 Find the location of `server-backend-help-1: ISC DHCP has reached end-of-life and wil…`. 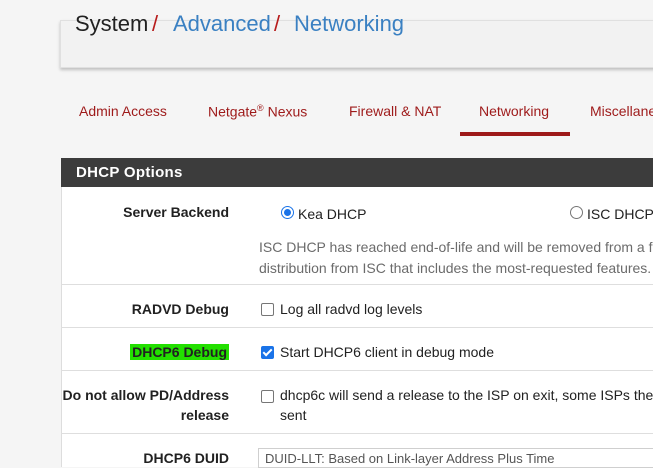

server-backend-help-1: ISC DHCP has reached end-of-life and wil… is located at coordinates (456, 247).